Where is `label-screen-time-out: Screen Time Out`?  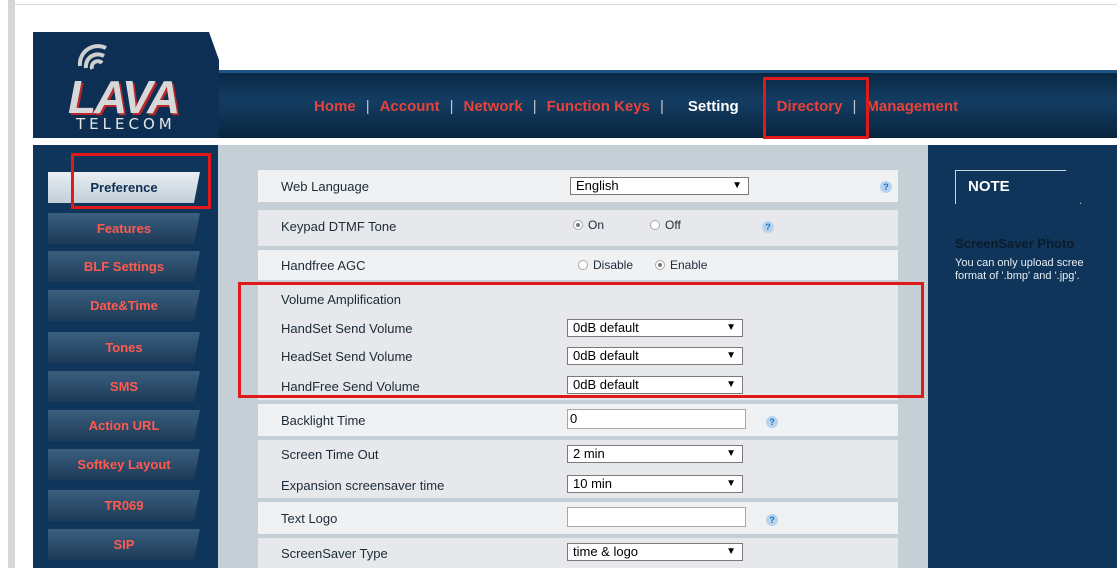 label-screen-time-out: Screen Time Out is located at coordinates (330, 454).